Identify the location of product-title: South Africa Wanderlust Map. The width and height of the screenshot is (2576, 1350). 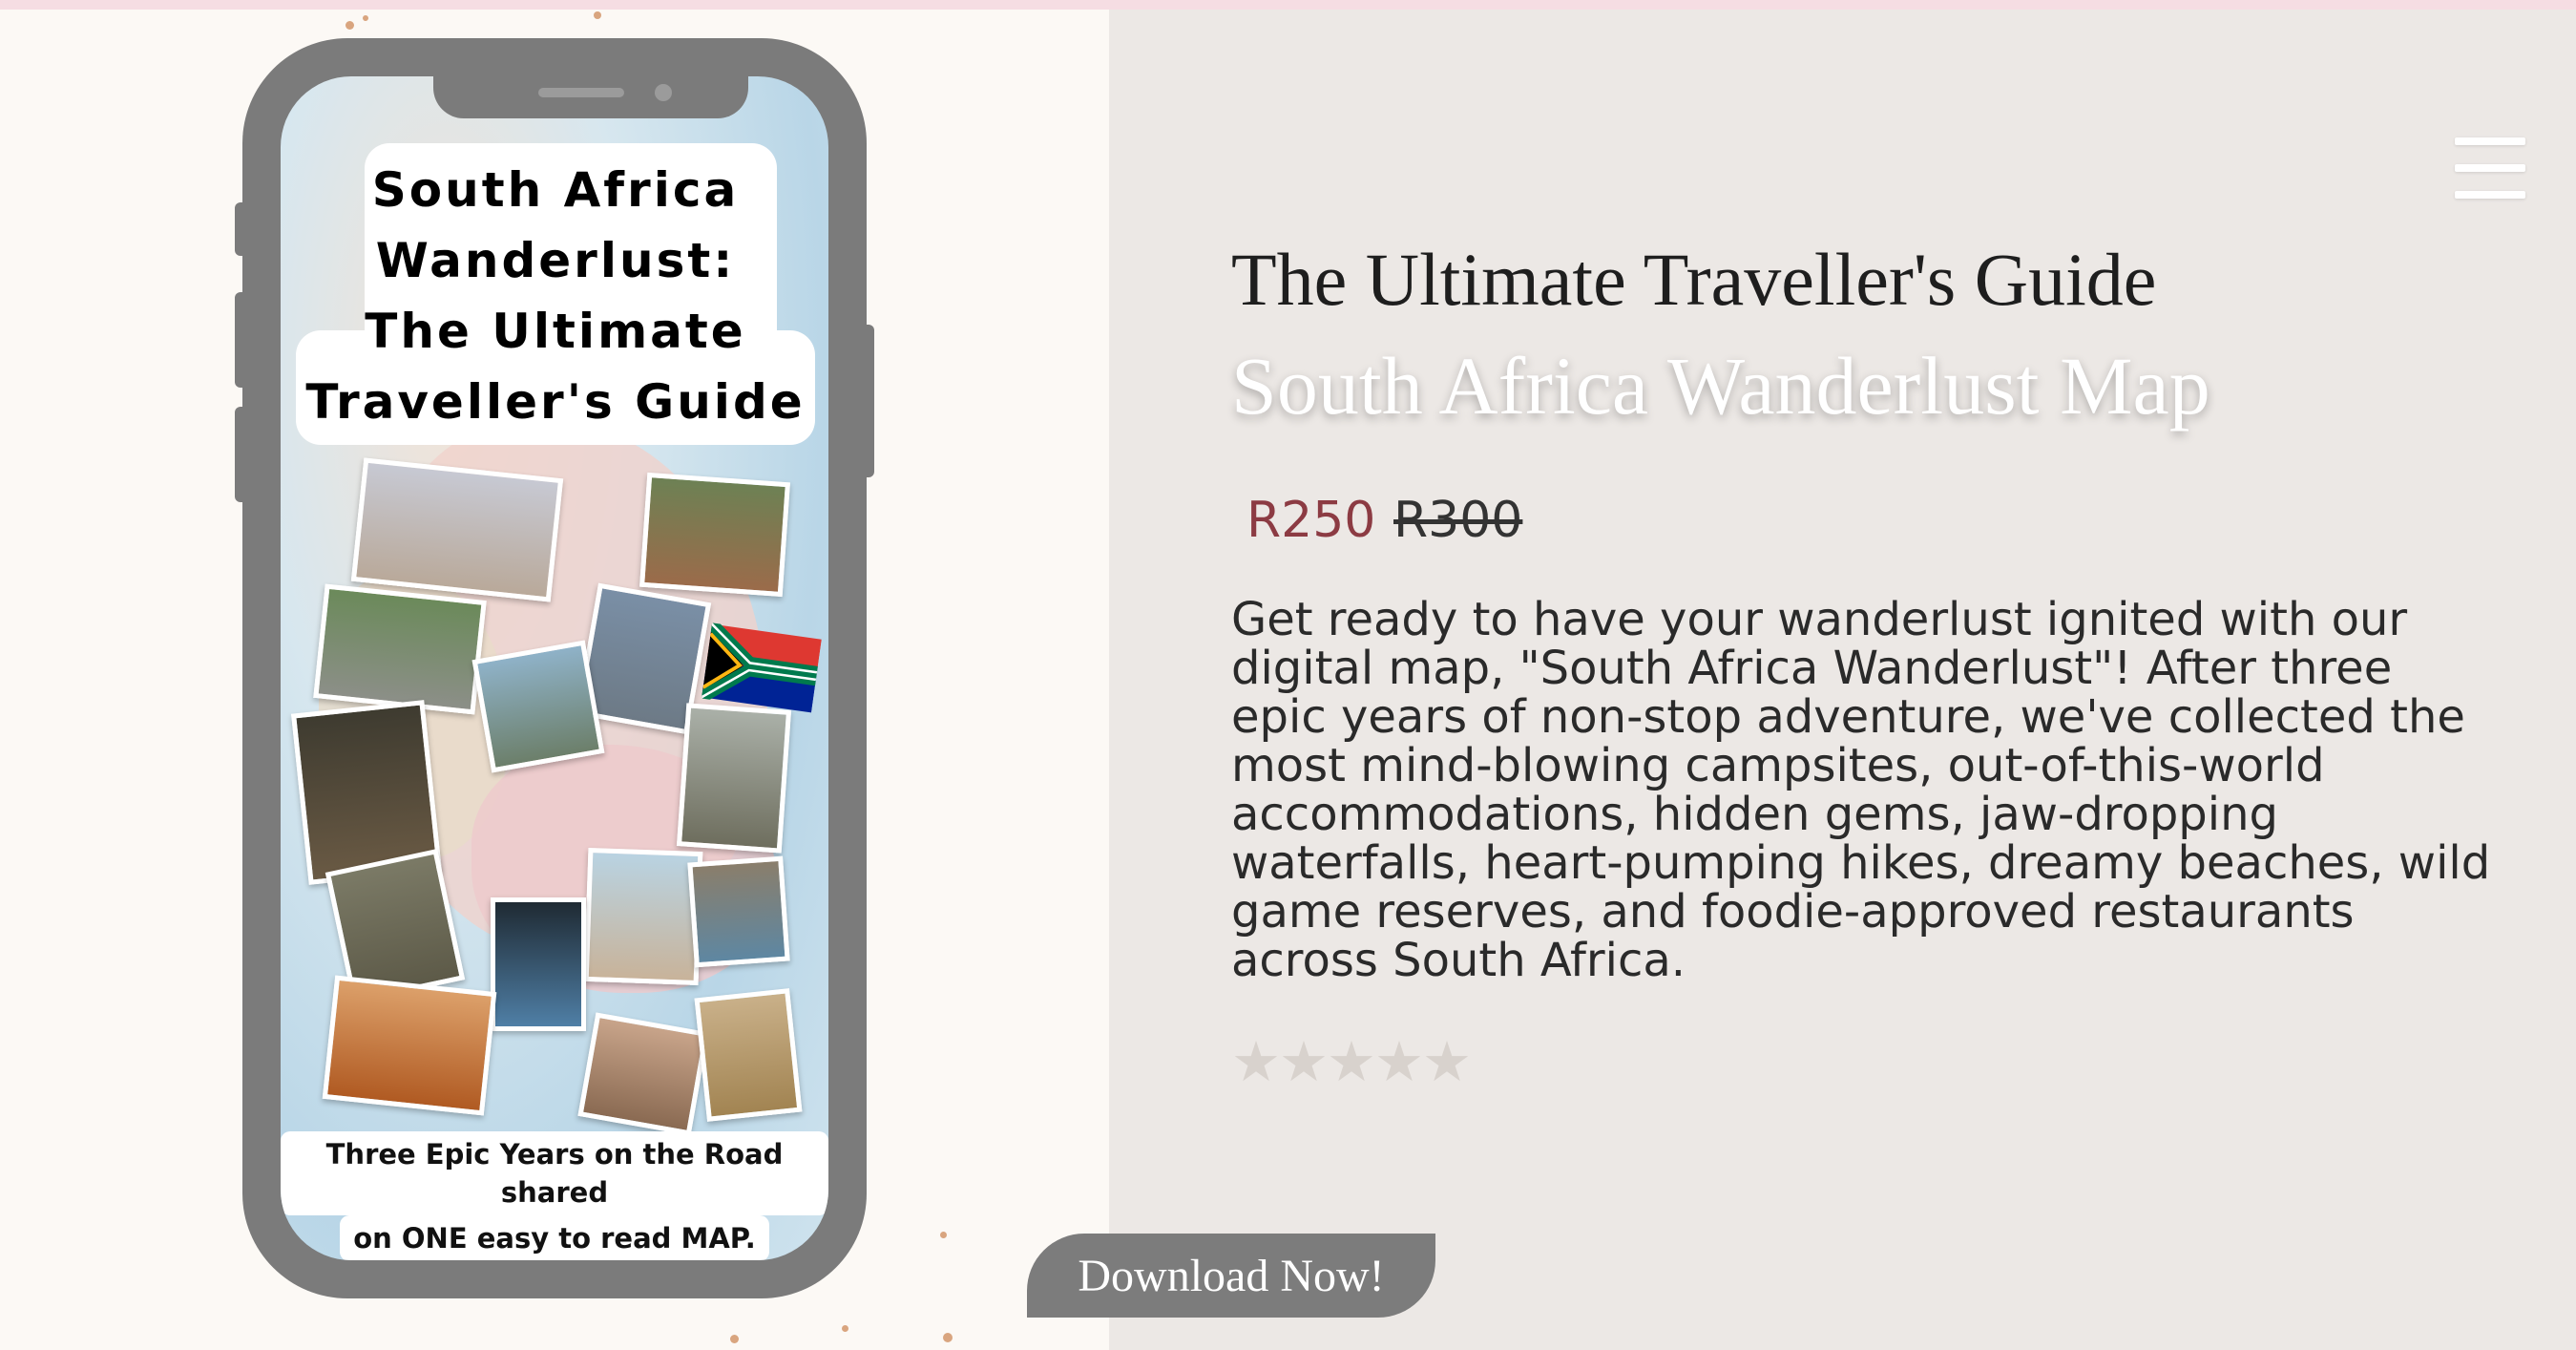
(1720, 386).